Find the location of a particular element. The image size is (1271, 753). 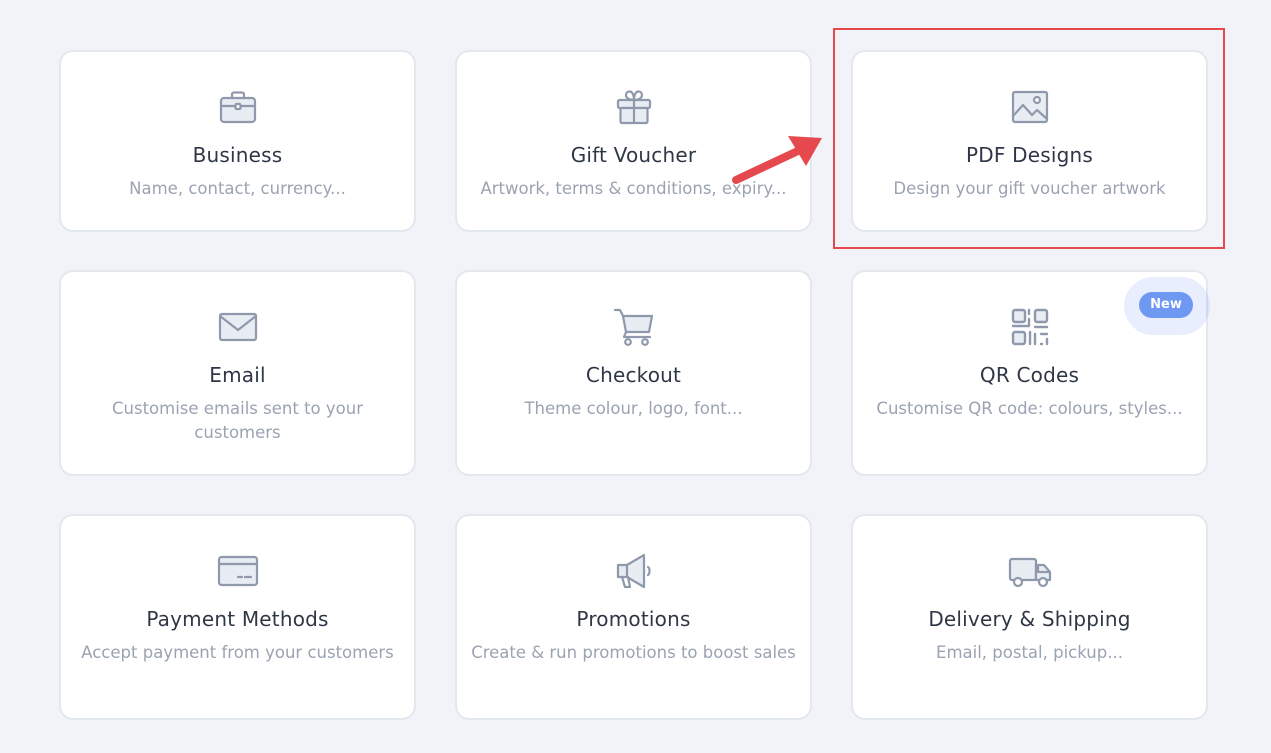

card-title: Promotions is located at coordinates (633, 619).